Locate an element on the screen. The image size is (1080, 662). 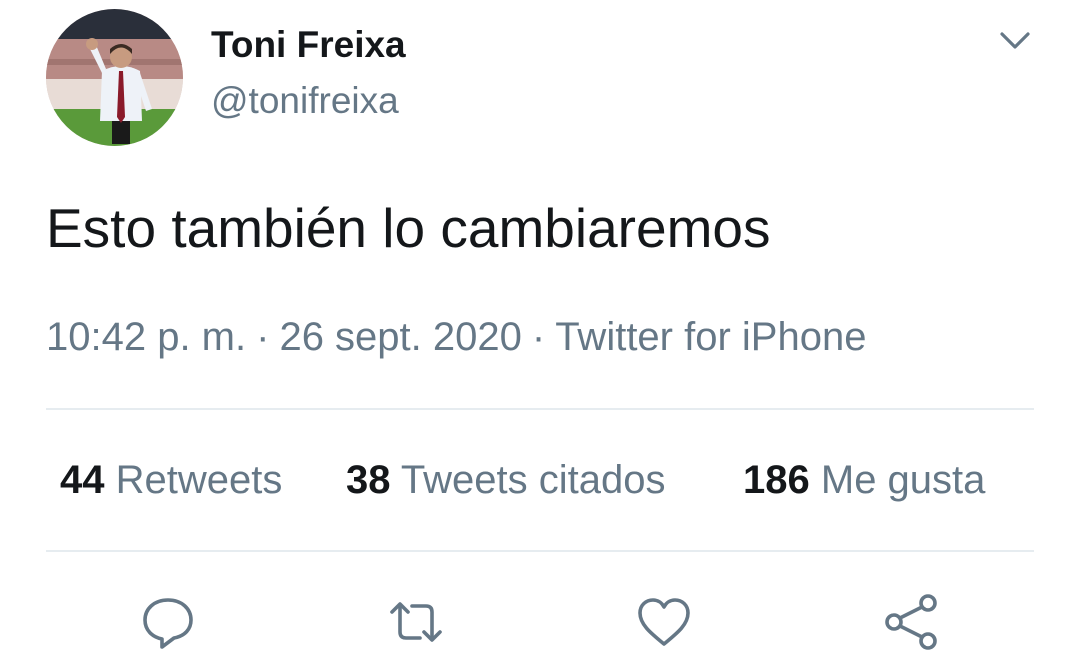
retweets-stat: 44 Retweets is located at coordinates (171, 480).